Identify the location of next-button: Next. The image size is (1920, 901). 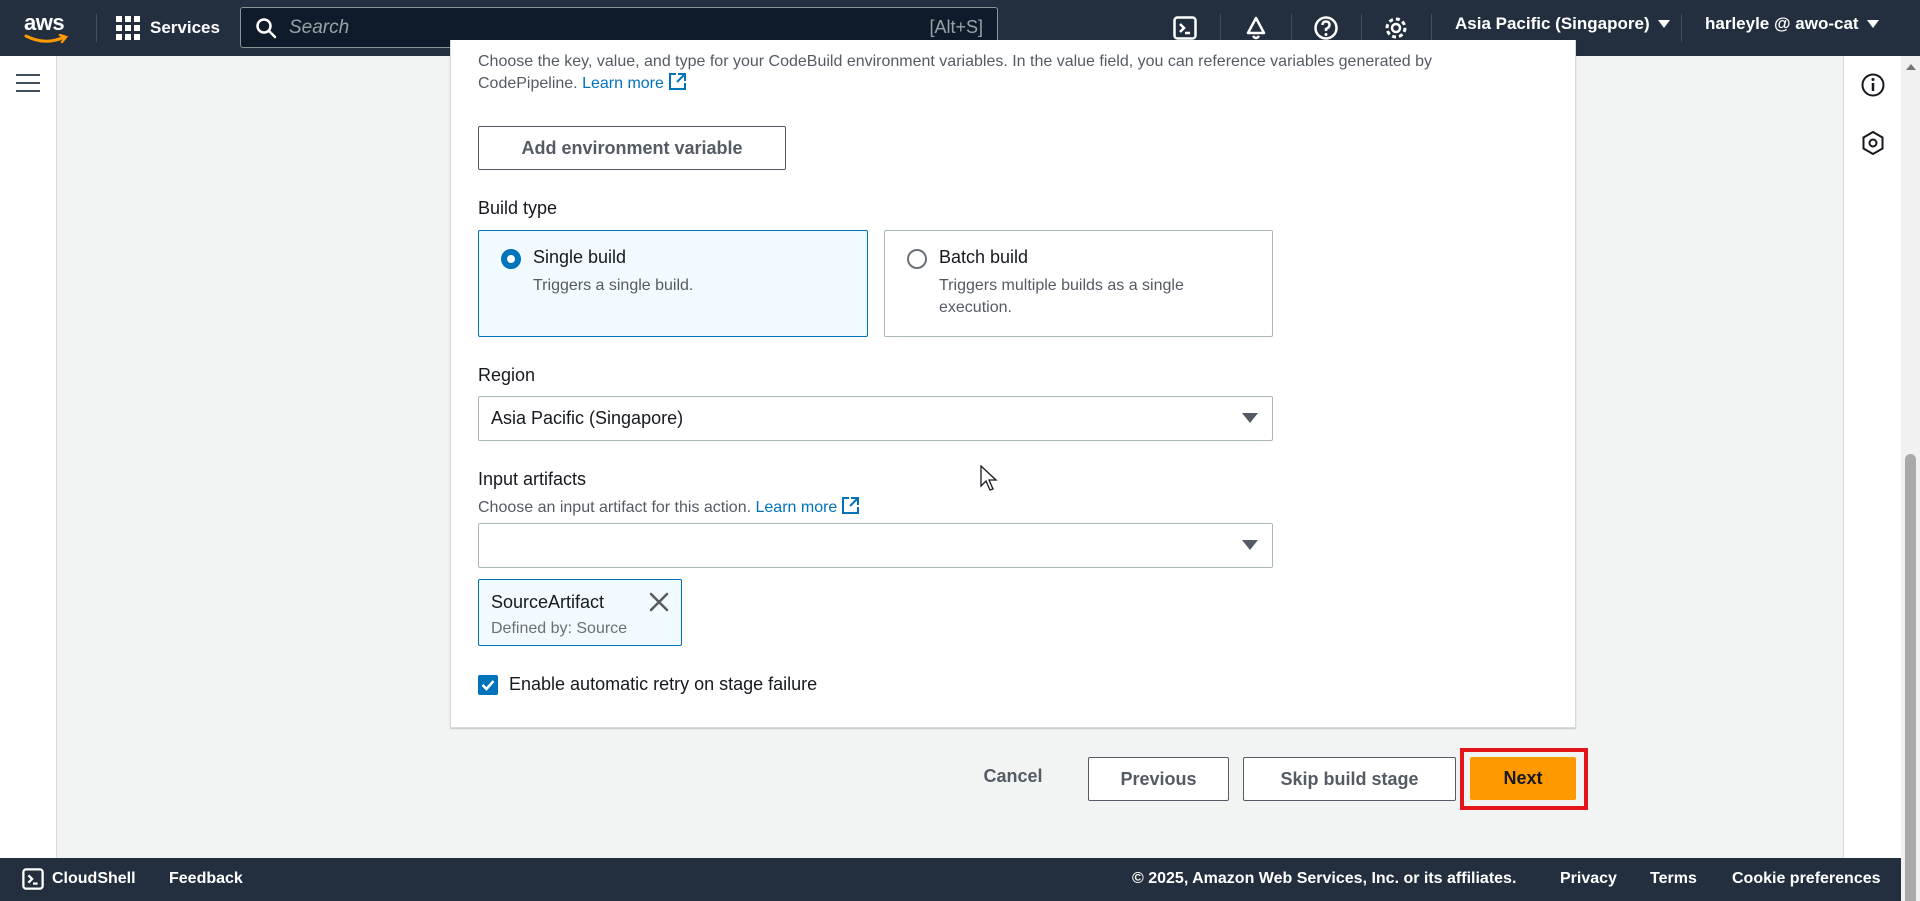
(1523, 778).